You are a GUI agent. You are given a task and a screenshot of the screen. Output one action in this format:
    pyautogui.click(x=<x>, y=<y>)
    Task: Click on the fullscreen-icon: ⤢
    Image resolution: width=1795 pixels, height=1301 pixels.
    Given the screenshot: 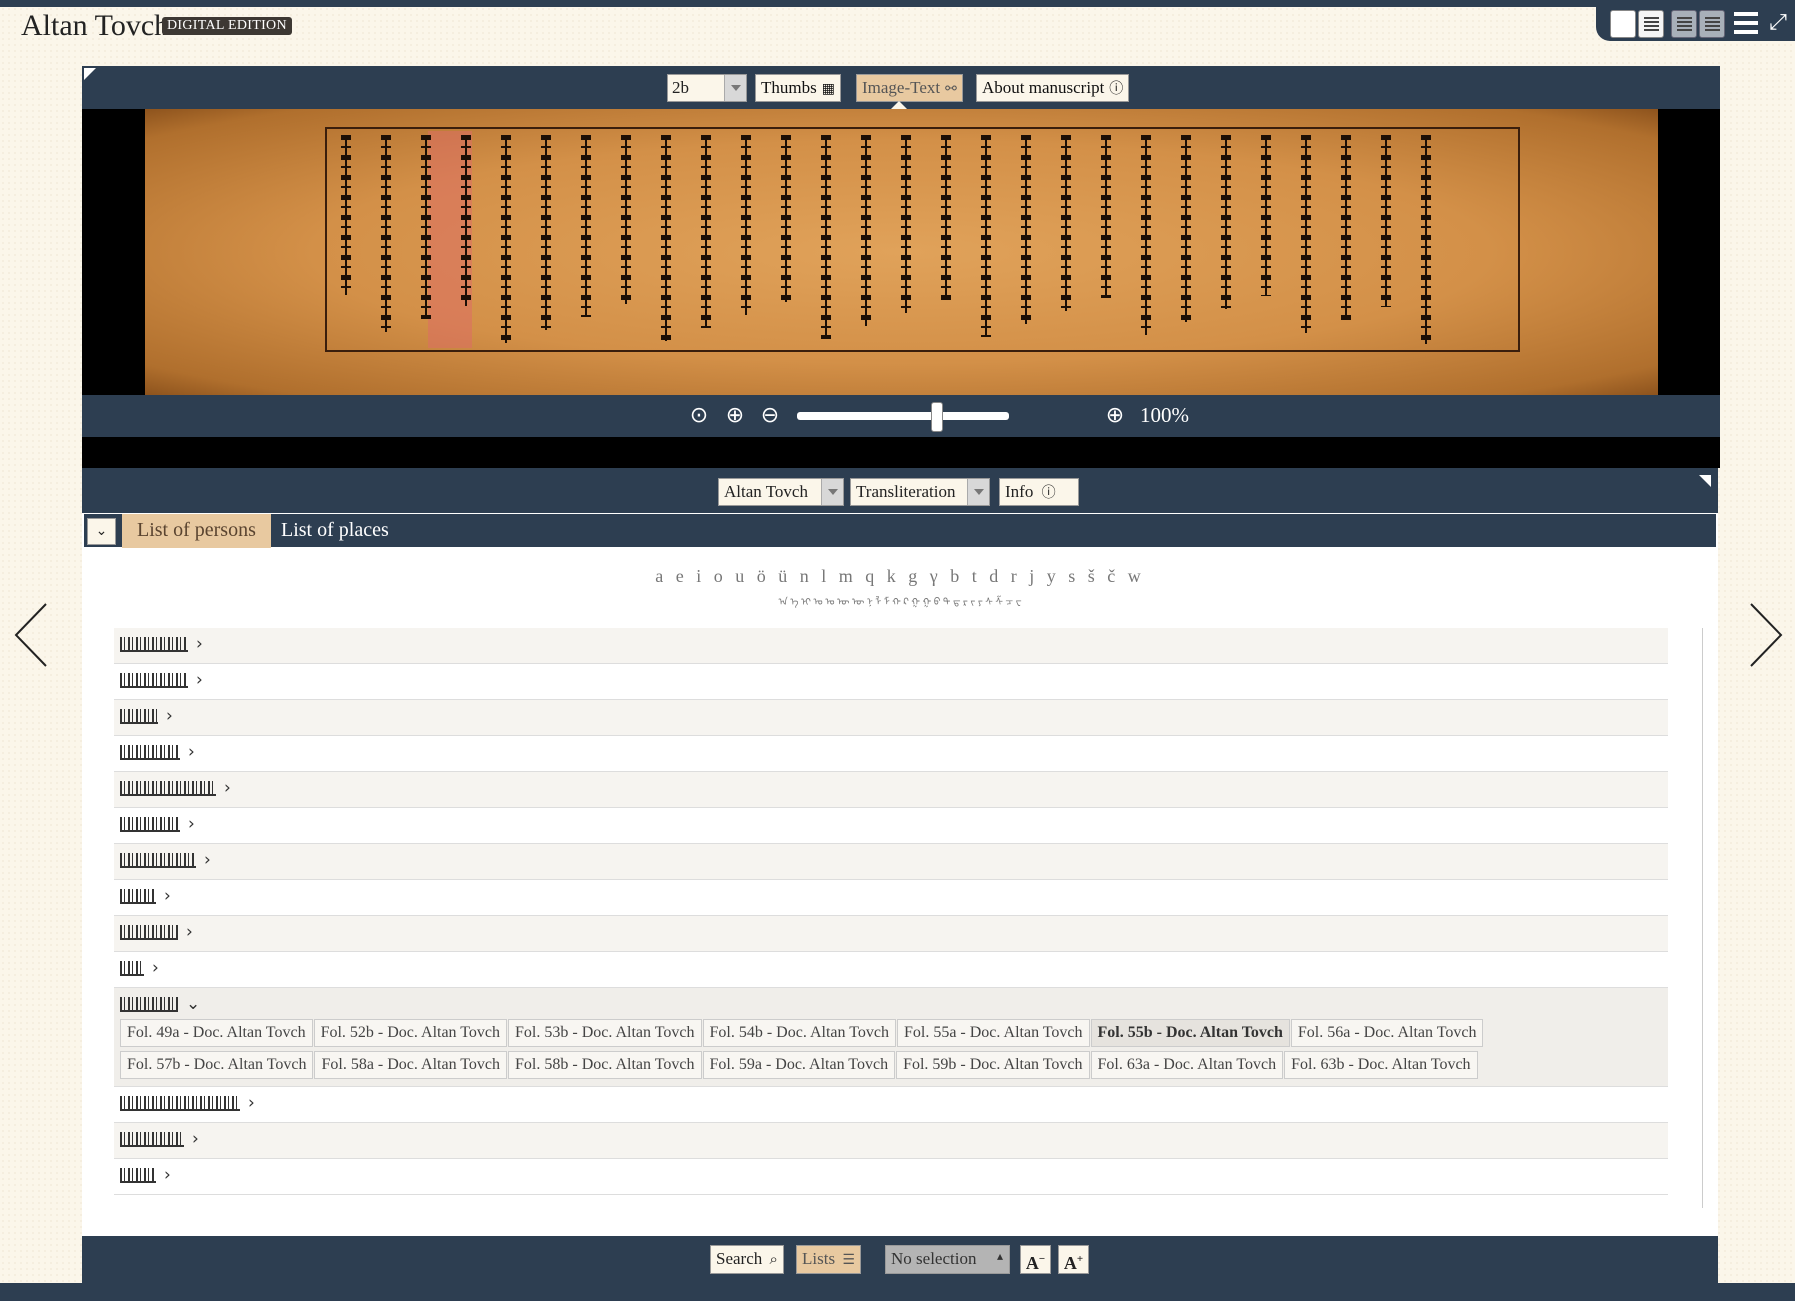 What is the action you would take?
    pyautogui.click(x=1778, y=23)
    